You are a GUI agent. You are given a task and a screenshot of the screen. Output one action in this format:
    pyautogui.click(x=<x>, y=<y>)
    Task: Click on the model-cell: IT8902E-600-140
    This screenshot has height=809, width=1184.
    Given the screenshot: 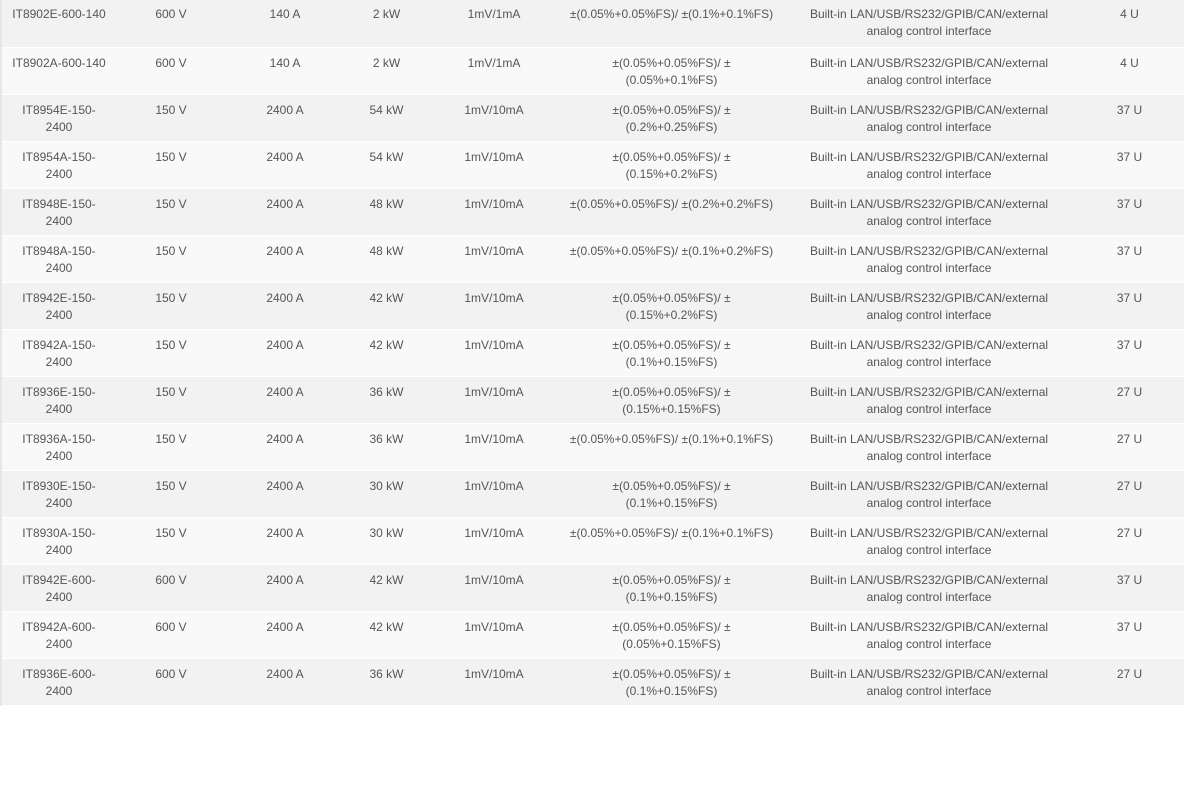 What is the action you would take?
    pyautogui.click(x=58, y=24)
    